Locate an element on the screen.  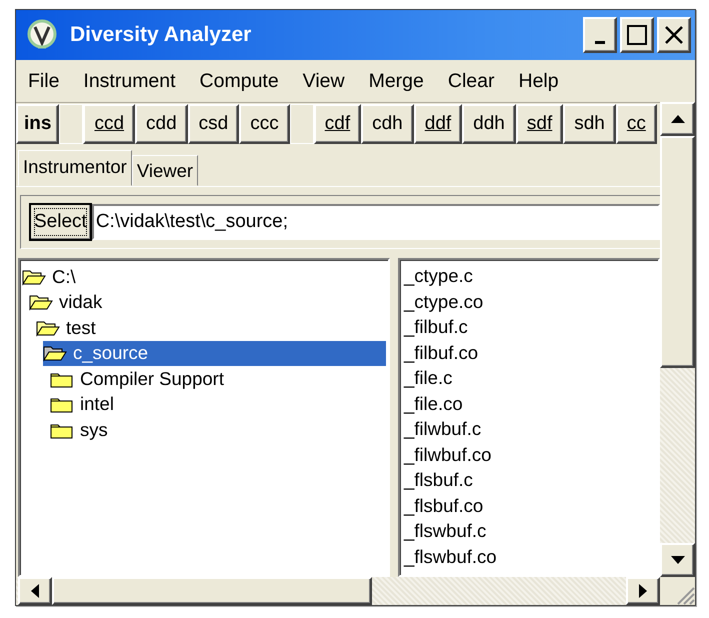
scroll-up-button is located at coordinates (677, 119).